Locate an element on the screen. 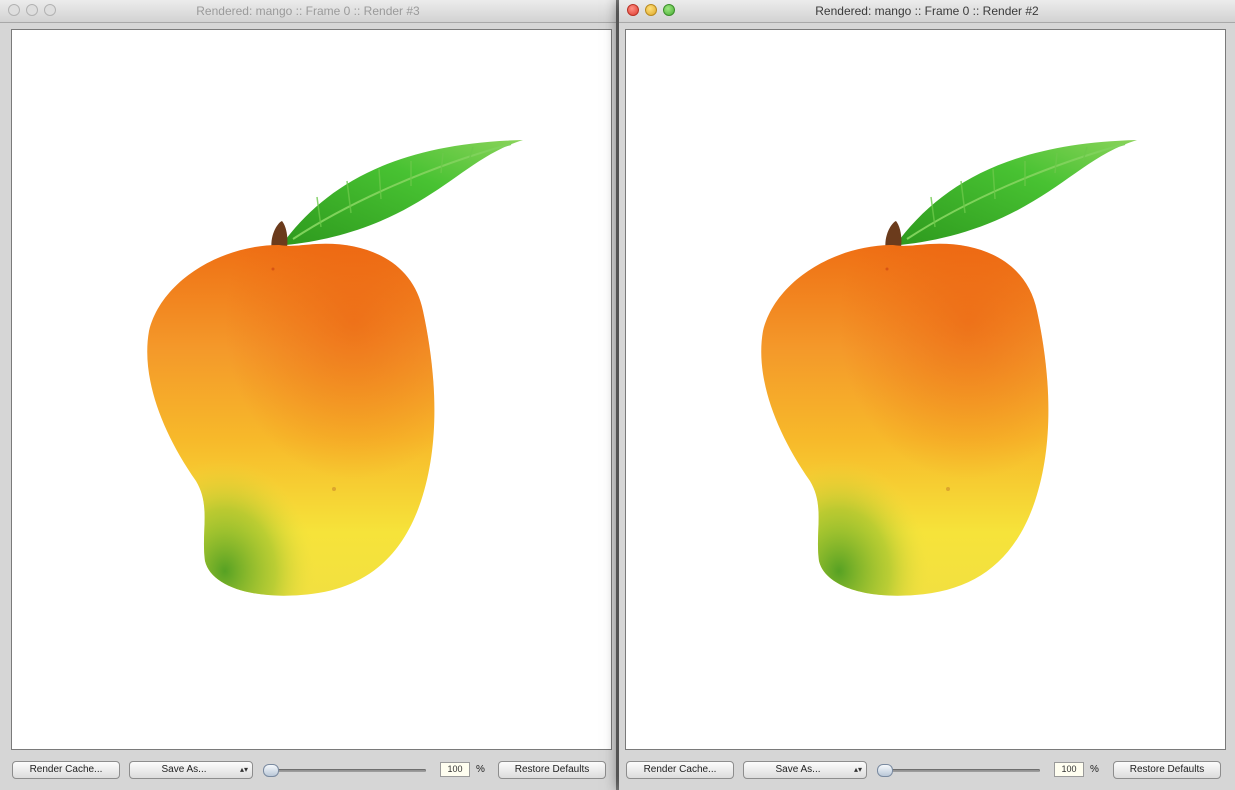 Image resolution: width=1235 pixels, height=790 pixels. window-title: Rendered: mango :: Frame 0 :: Render #2 is located at coordinates (927, 11).